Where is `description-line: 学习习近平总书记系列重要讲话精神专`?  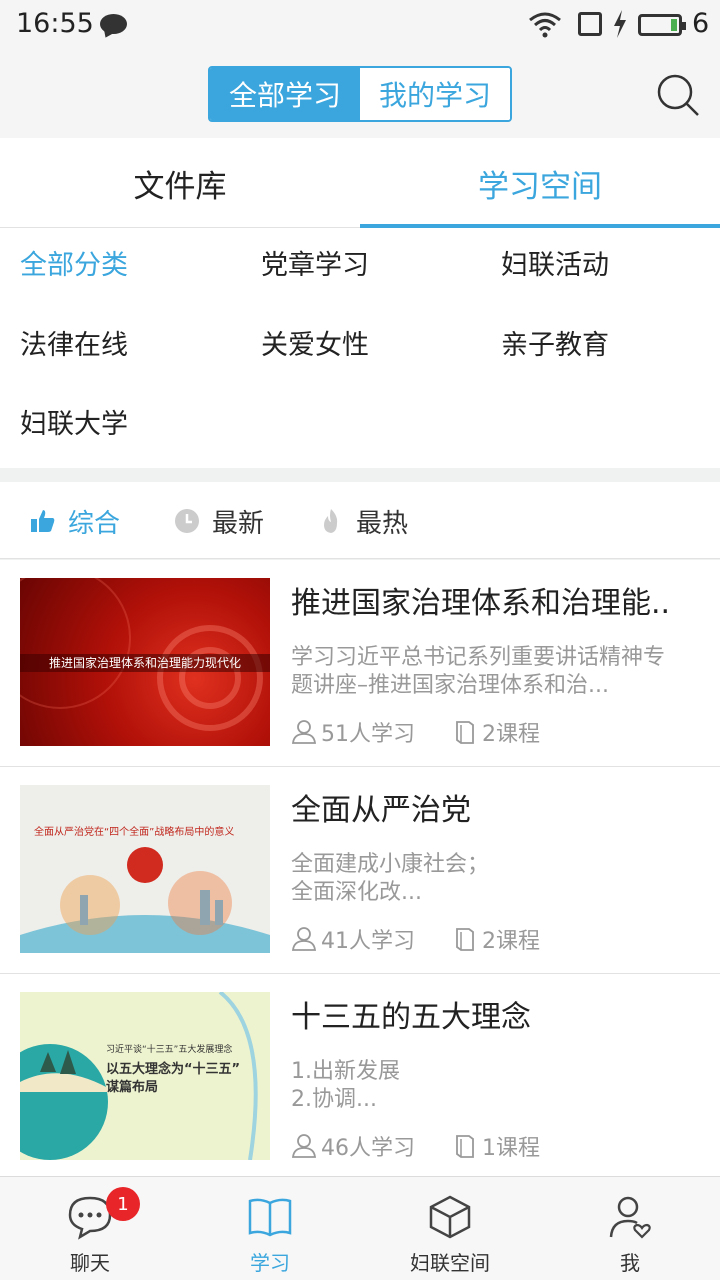 description-line: 学习习近平总书记系列重要讲话精神专 is located at coordinates (478, 657).